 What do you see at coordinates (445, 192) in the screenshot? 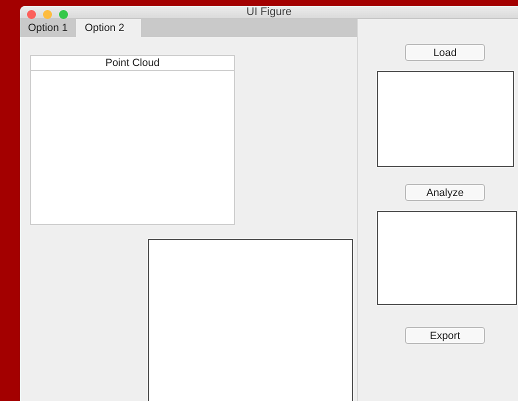
I see `action-button: Analyze` at bounding box center [445, 192].